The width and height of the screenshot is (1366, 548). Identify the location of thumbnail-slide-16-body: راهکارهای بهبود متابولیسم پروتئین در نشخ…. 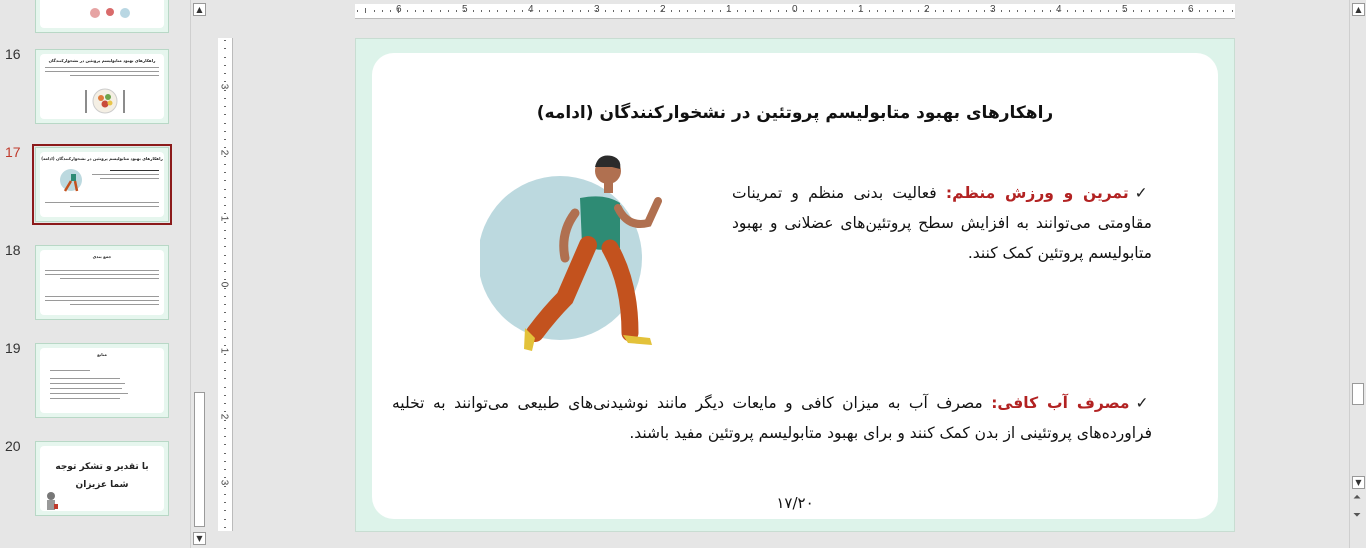
(102, 86).